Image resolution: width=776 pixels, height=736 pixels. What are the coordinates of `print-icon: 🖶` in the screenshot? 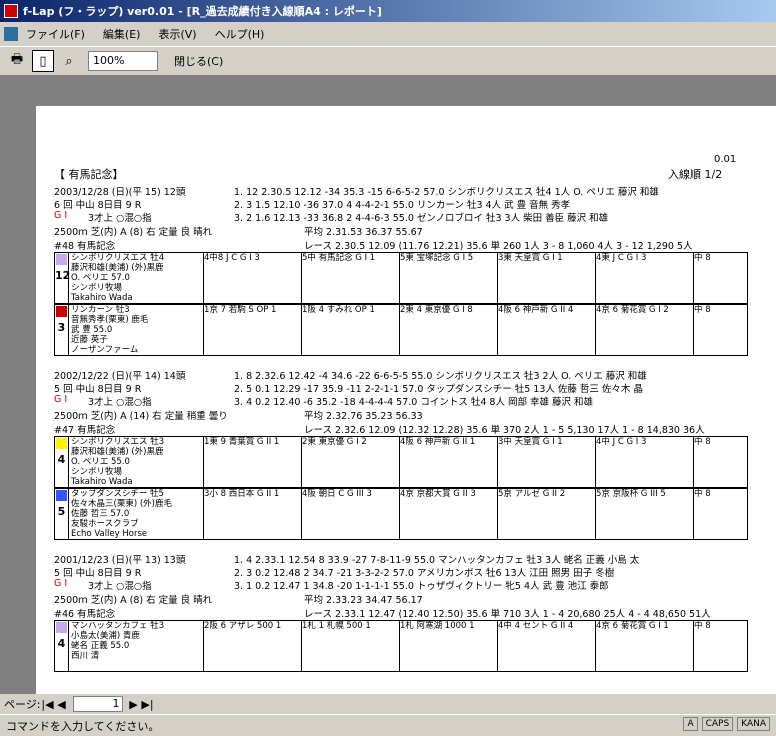 It's located at (17, 61).